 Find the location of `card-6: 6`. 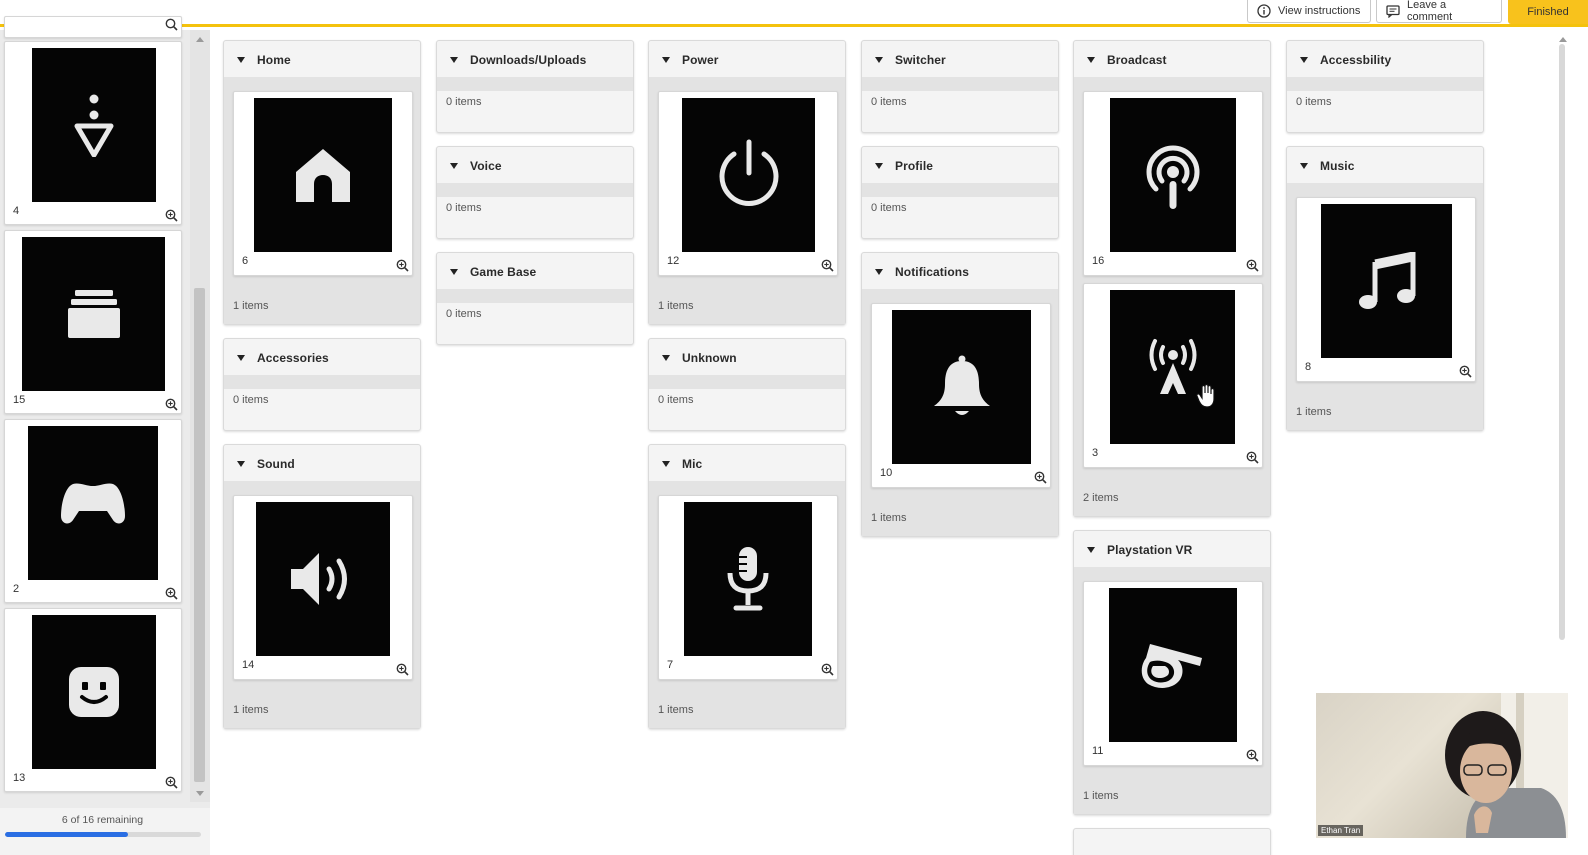

card-6: 6 is located at coordinates (323, 183).